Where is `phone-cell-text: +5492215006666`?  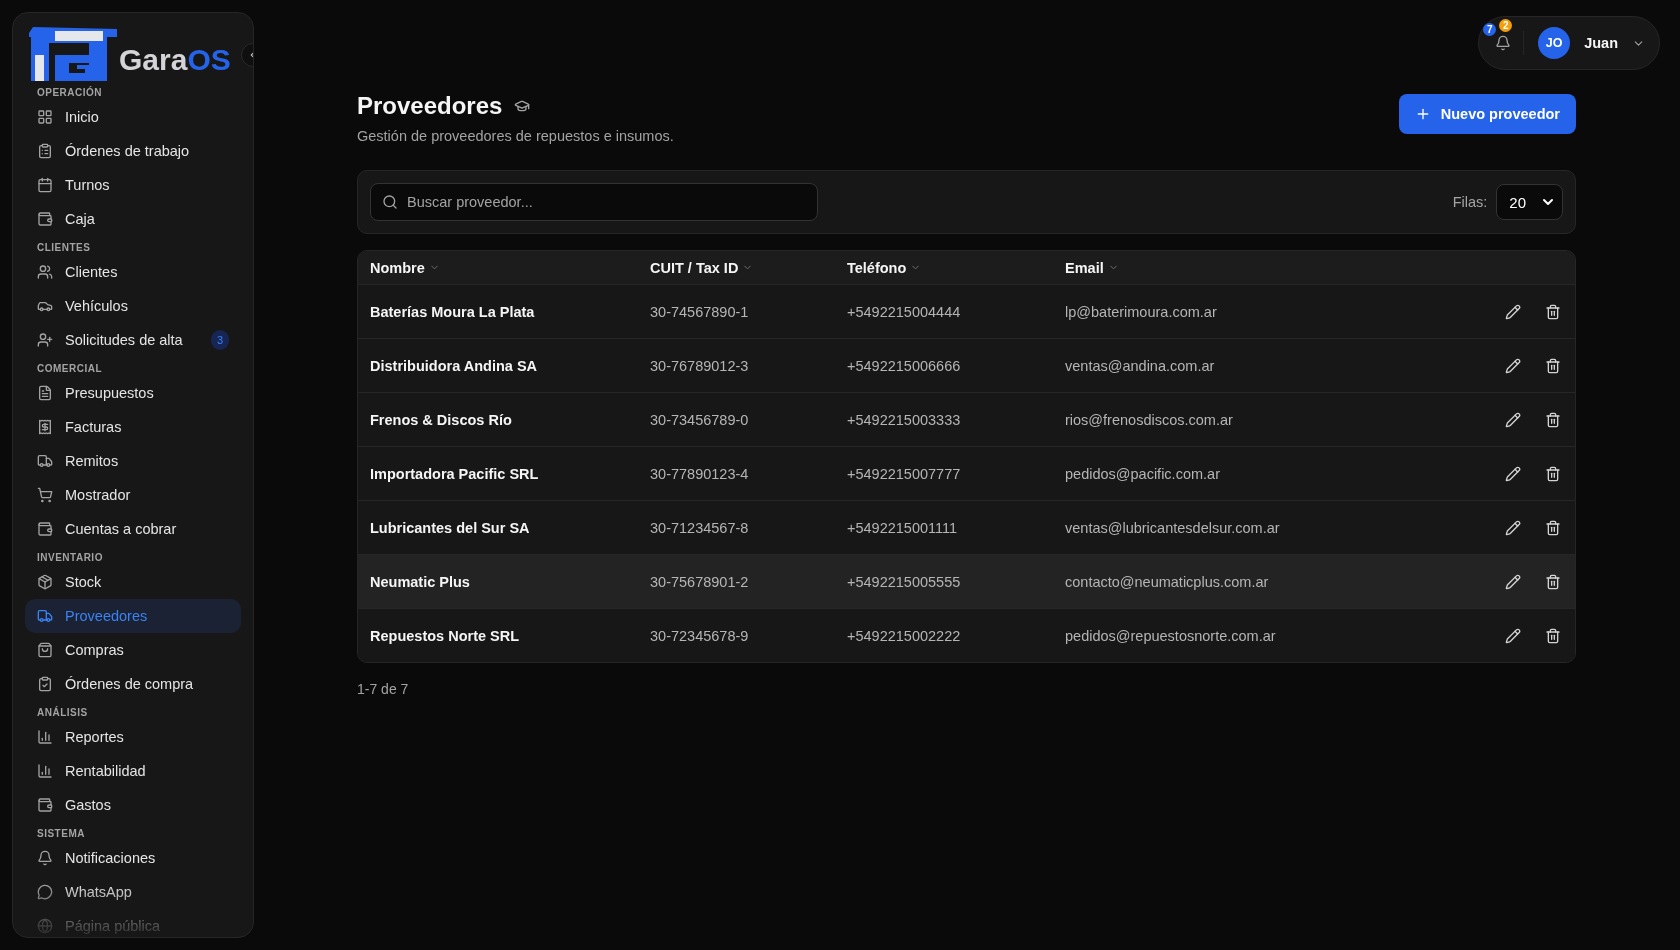
phone-cell-text: +5492215006666 is located at coordinates (904, 365).